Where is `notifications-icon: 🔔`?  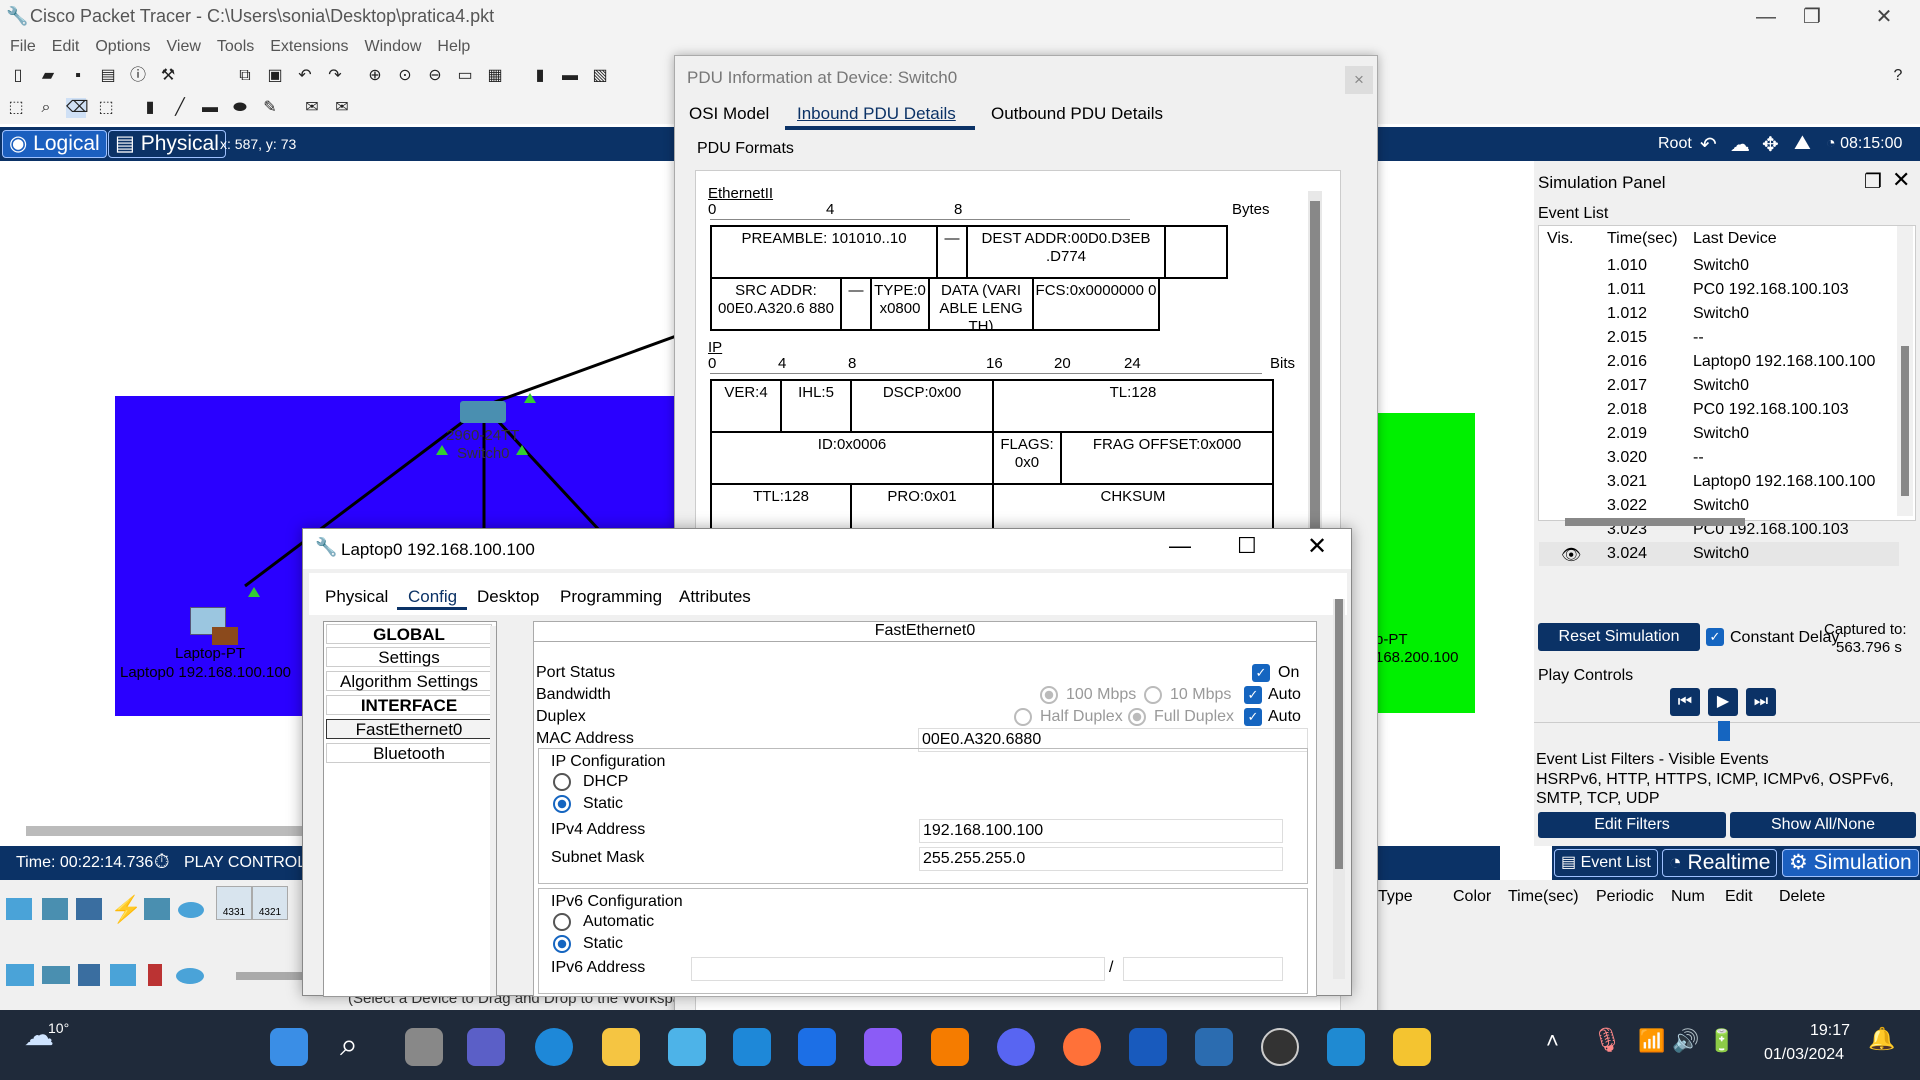
notifications-icon: 🔔 is located at coordinates (1881, 1039).